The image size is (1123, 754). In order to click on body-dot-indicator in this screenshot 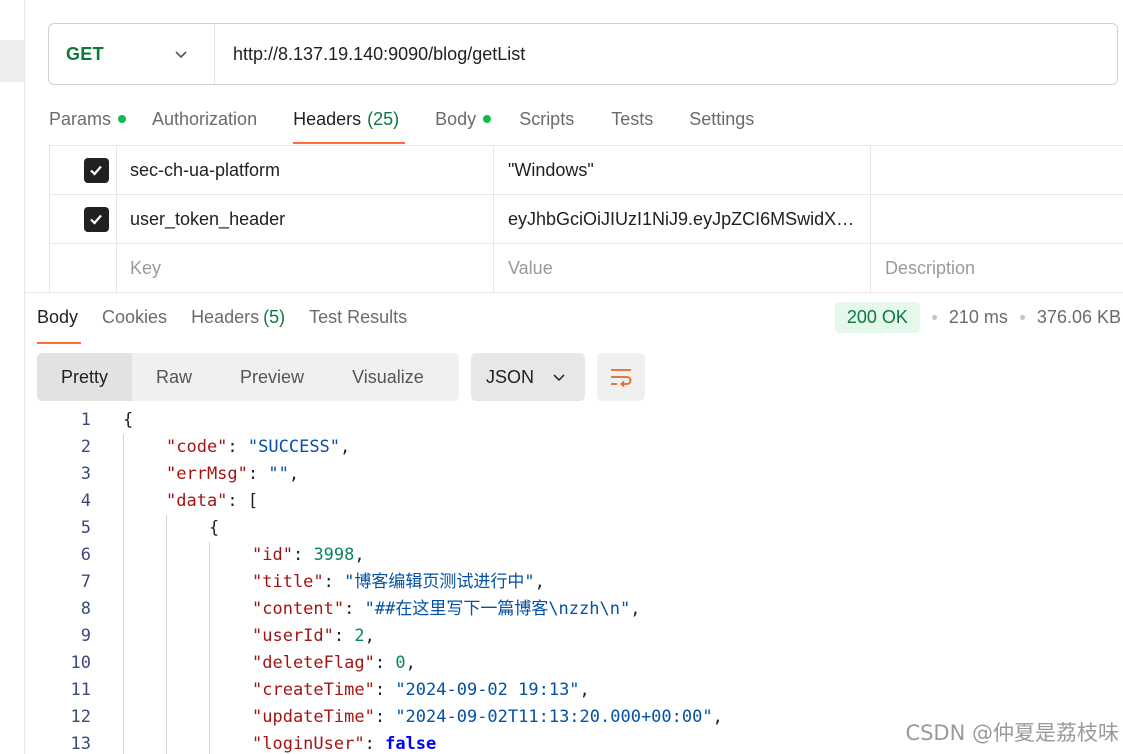, I will do `click(487, 119)`.